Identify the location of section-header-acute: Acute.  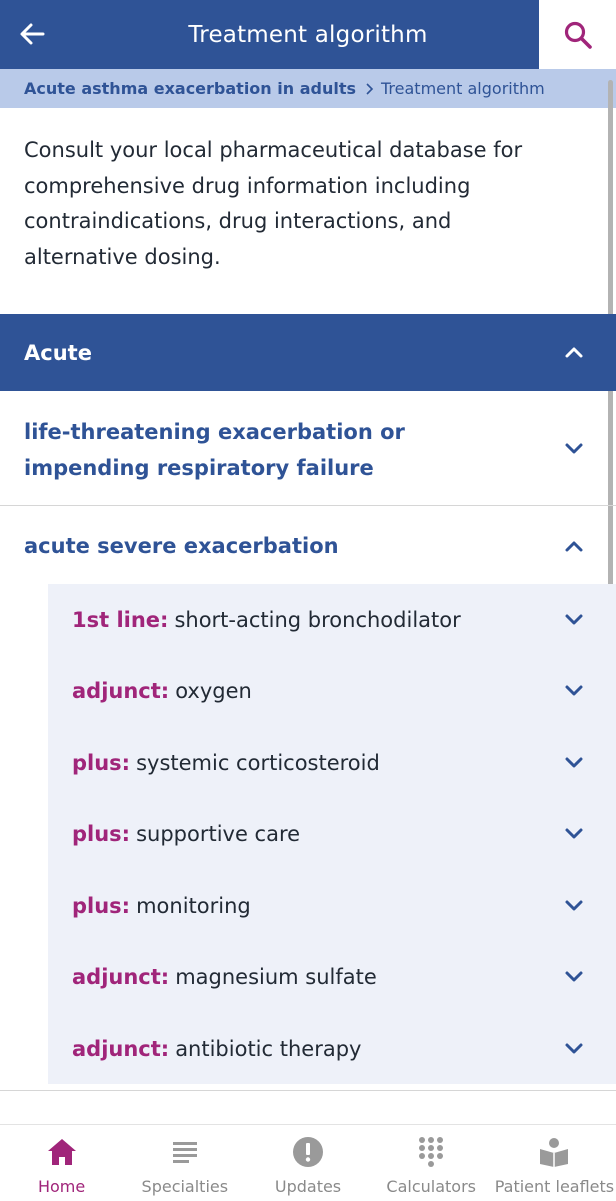
(308, 352).